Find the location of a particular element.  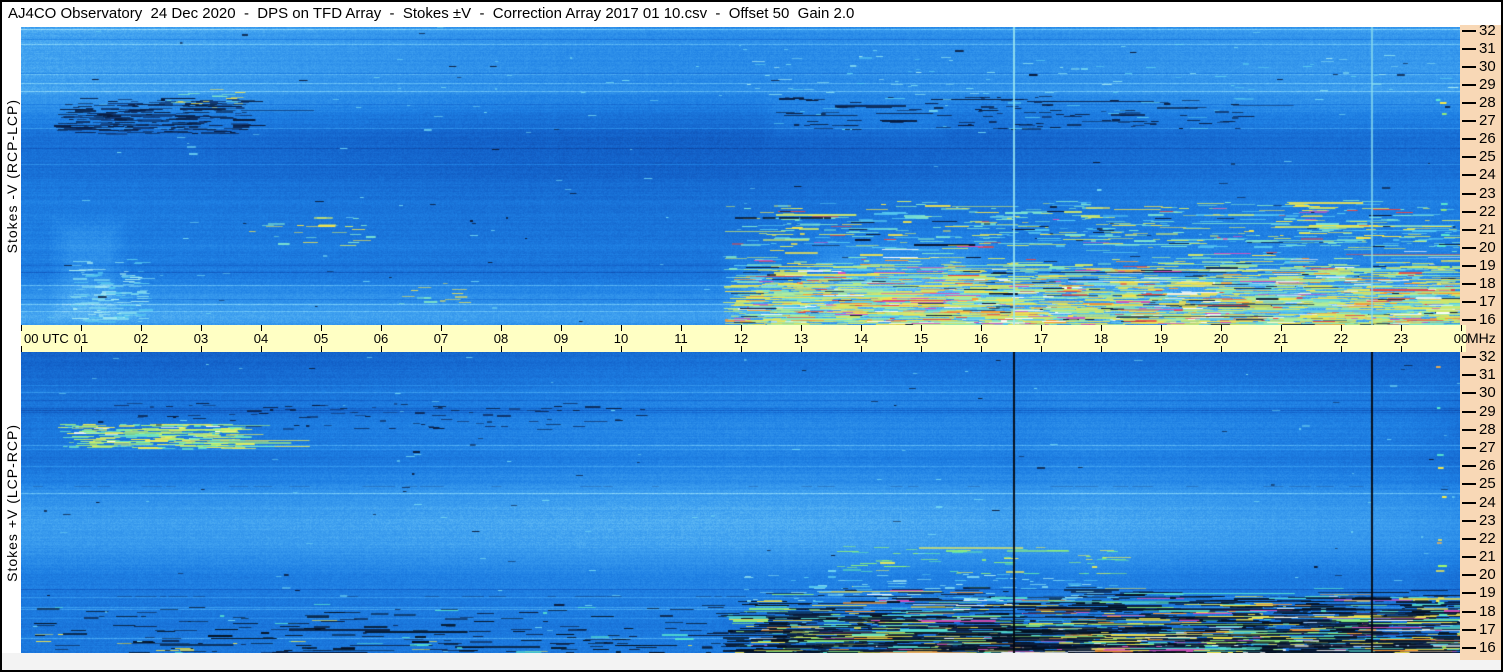

frequency-label: 16 is located at coordinates (1487, 319).